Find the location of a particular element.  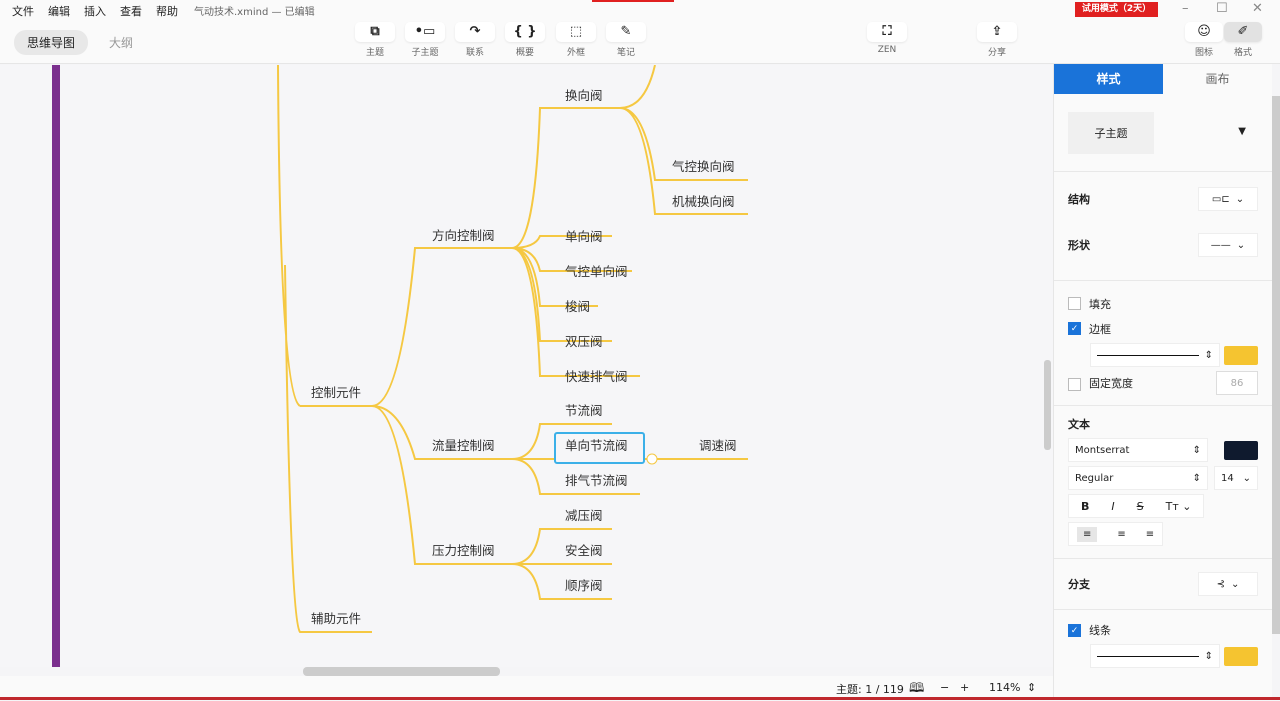

align-center-icon: ≡ is located at coordinates (1121, 534).